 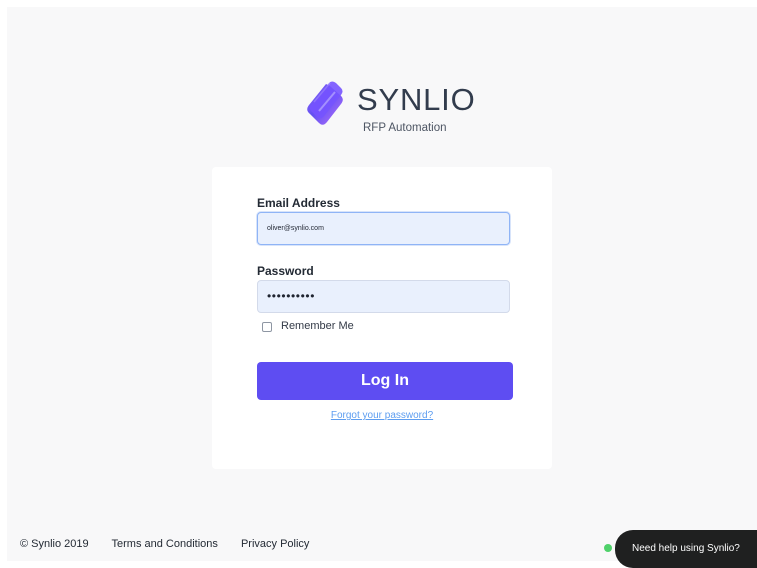 I want to click on login-button: Log In, so click(x=385, y=381).